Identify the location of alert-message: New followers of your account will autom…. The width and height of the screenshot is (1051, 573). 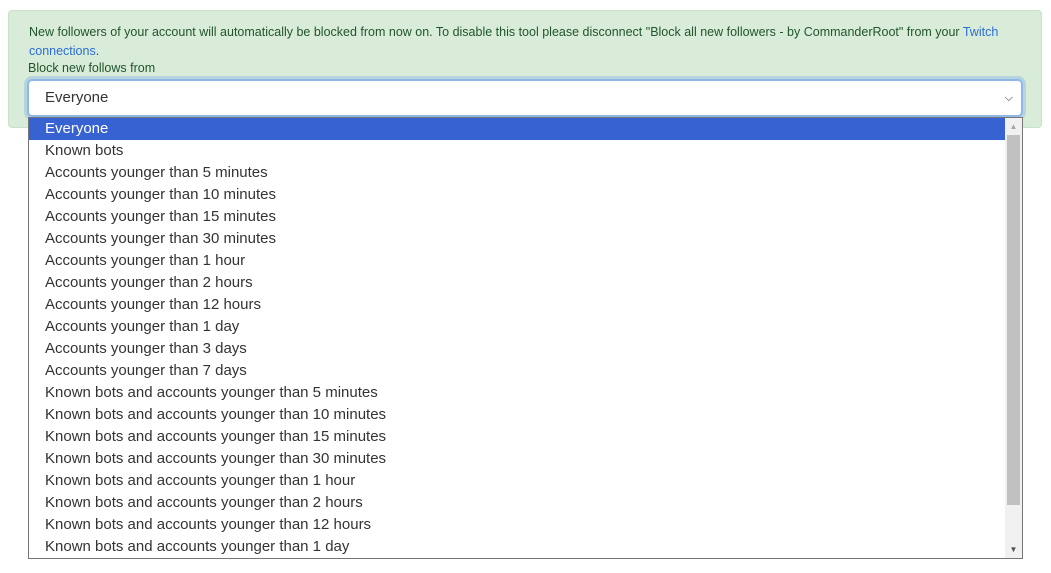
(496, 32).